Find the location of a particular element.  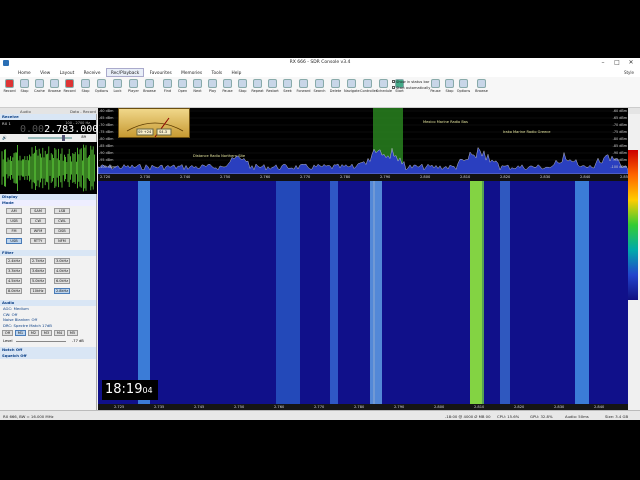

station-label: Distance Radio Northern Site is located at coordinates (219, 156).